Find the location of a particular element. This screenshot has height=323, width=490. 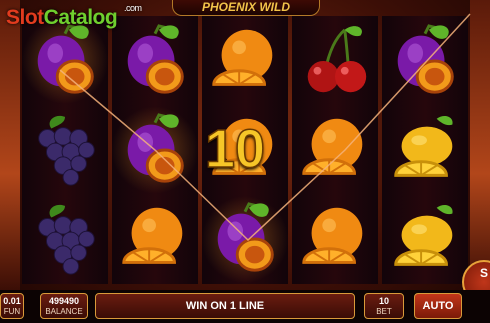

game-title: PHOENIX WILD is located at coordinates (246, 8).